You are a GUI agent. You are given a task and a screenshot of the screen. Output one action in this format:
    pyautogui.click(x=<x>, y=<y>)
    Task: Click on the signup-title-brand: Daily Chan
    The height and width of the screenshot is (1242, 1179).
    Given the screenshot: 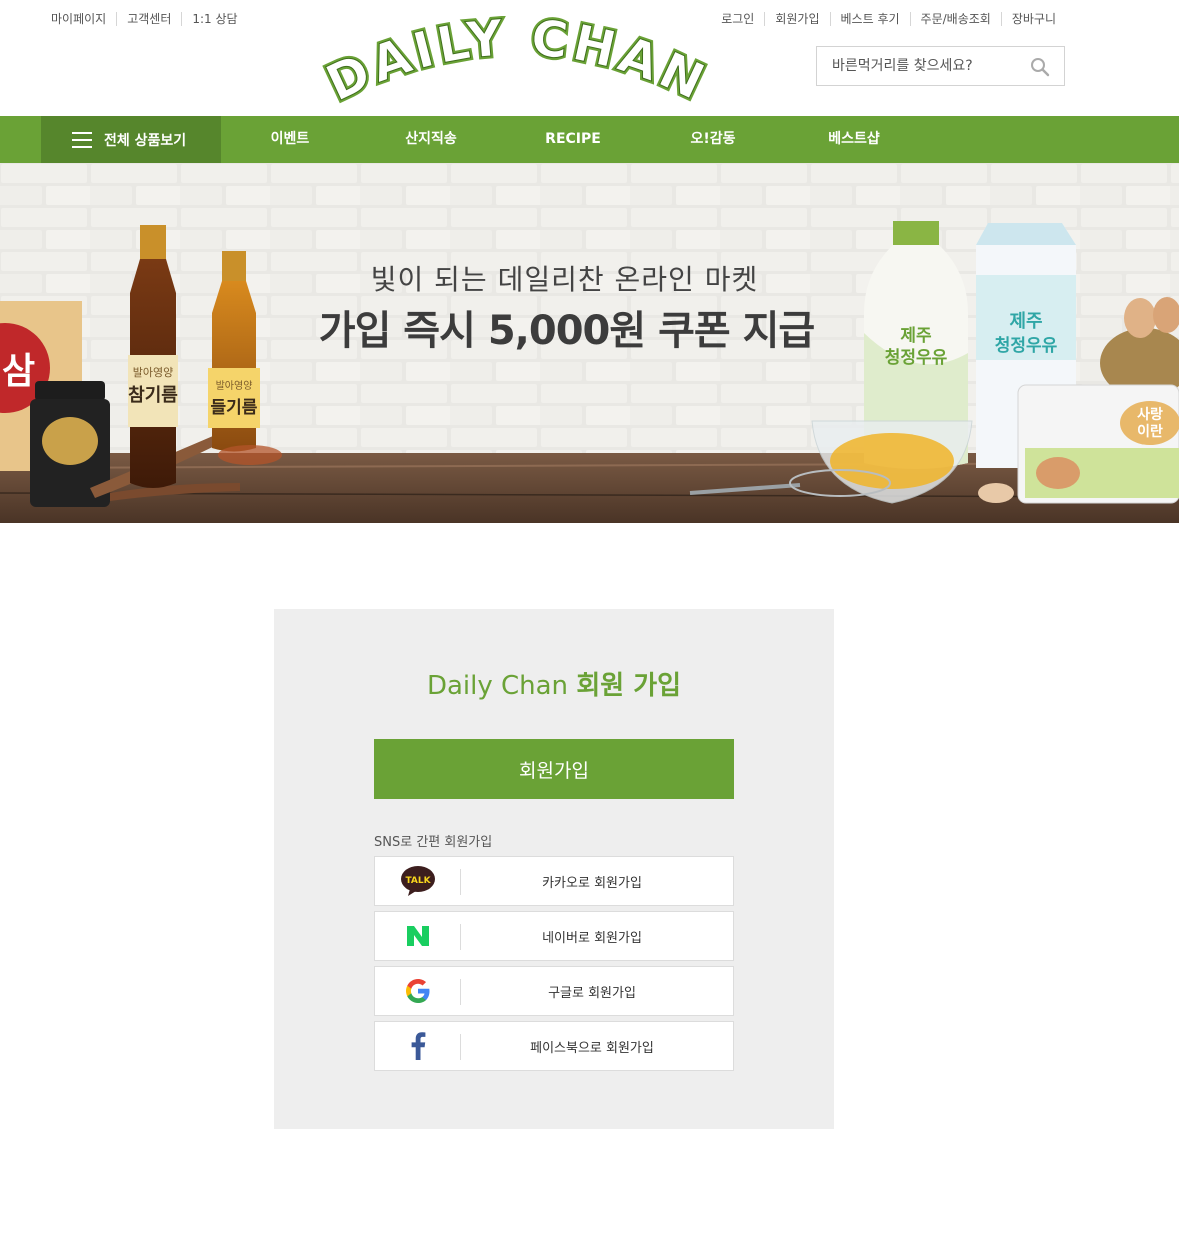 What is the action you would take?
    pyautogui.click(x=497, y=686)
    